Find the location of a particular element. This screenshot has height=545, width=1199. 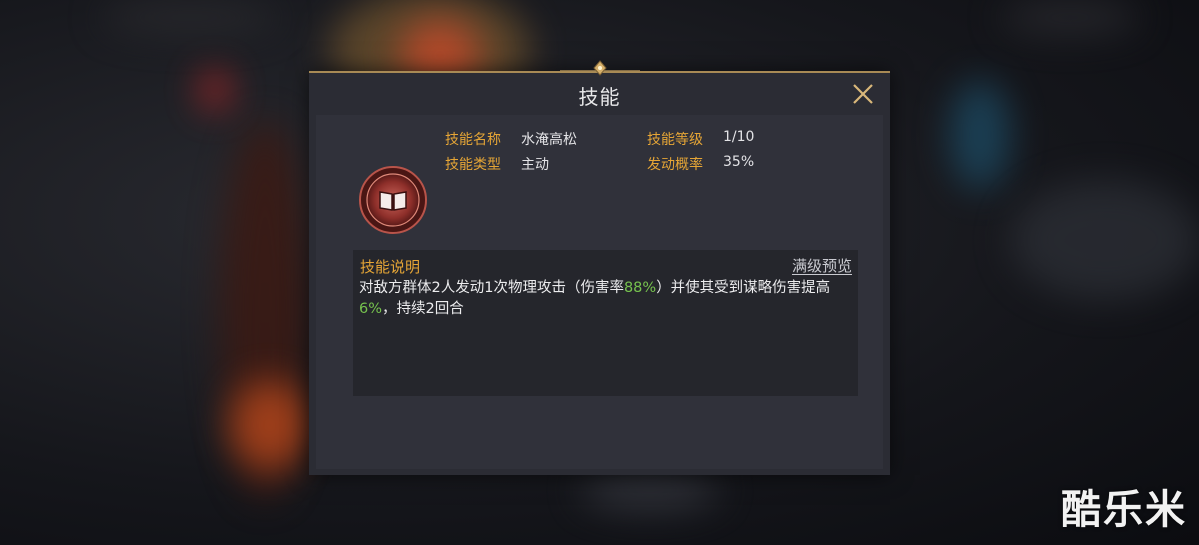

close-button is located at coordinates (863, 94).